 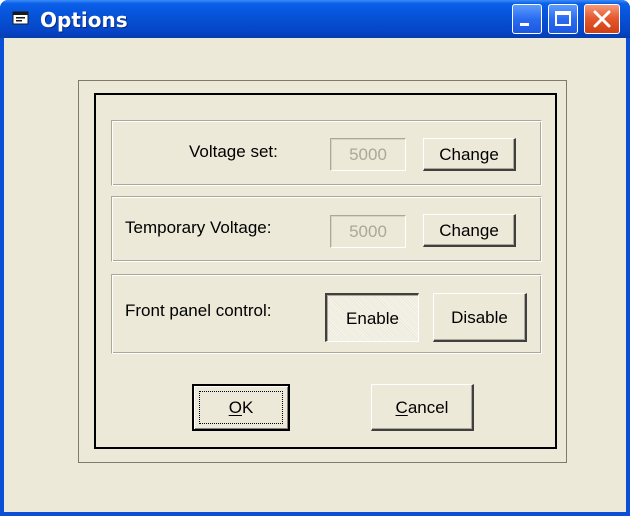 I want to click on ok-mnemonic: O, so click(x=235, y=407).